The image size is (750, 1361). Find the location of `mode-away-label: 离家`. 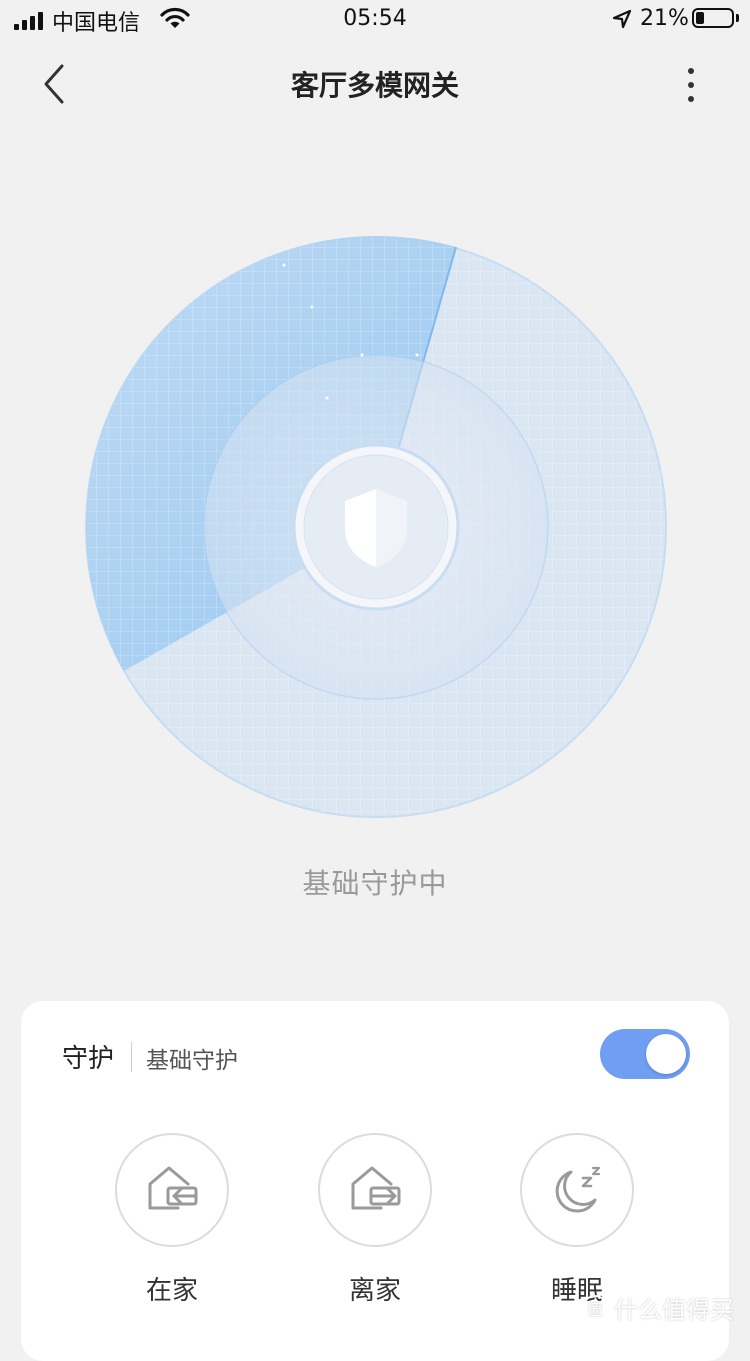

mode-away-label: 离家 is located at coordinates (374, 1291).